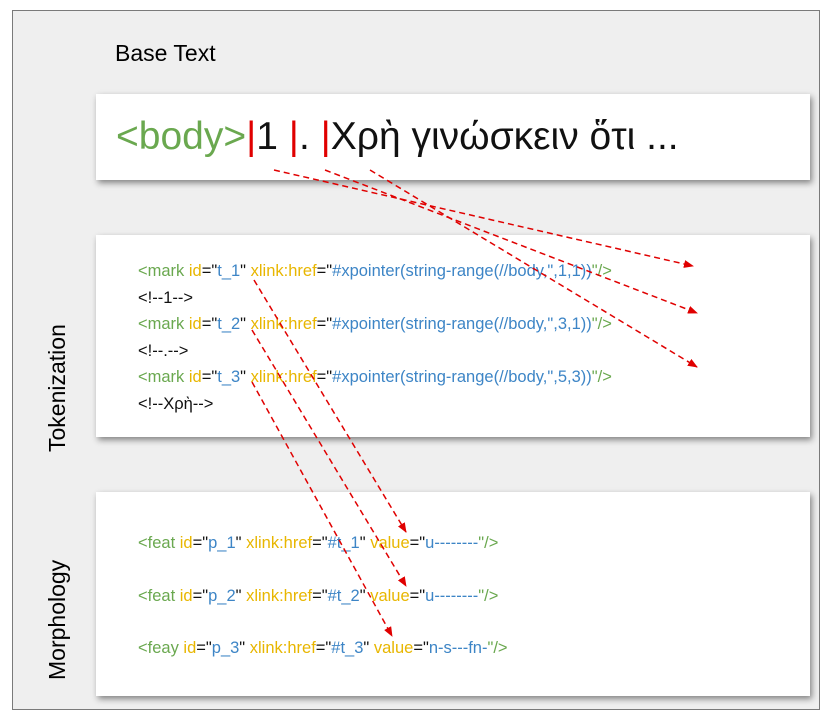 The image size is (830, 721). Describe the element at coordinates (322, 509) in the screenshot. I see `arrow-mark3-to-feat3` at that location.